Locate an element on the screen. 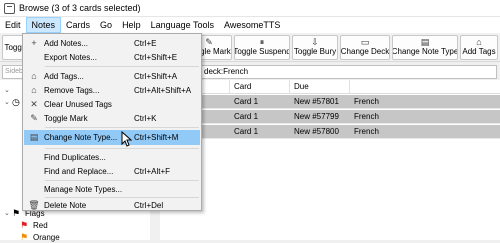 The image size is (500, 243). sidebar-item-saved: ⌄ is located at coordinates (8, 90).